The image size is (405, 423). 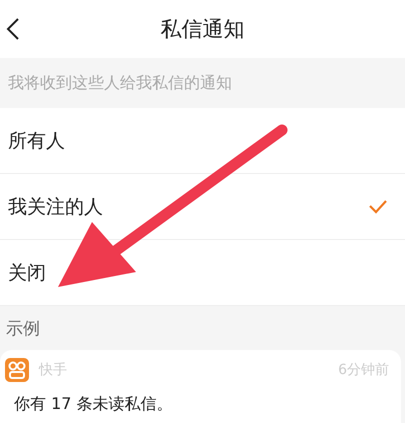 I want to click on section-heading: 示例, so click(x=23, y=329).